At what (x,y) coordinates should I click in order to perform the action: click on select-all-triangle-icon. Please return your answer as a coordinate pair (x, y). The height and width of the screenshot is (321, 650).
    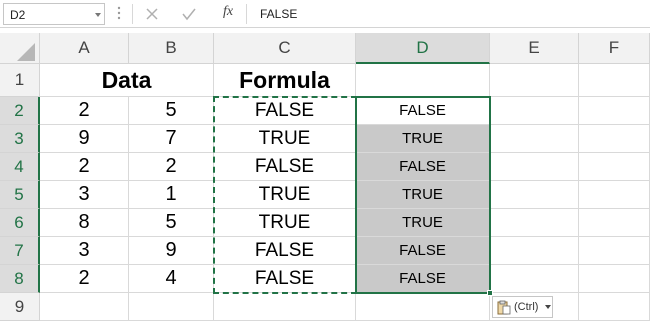
    Looking at the image, I should click on (26, 52).